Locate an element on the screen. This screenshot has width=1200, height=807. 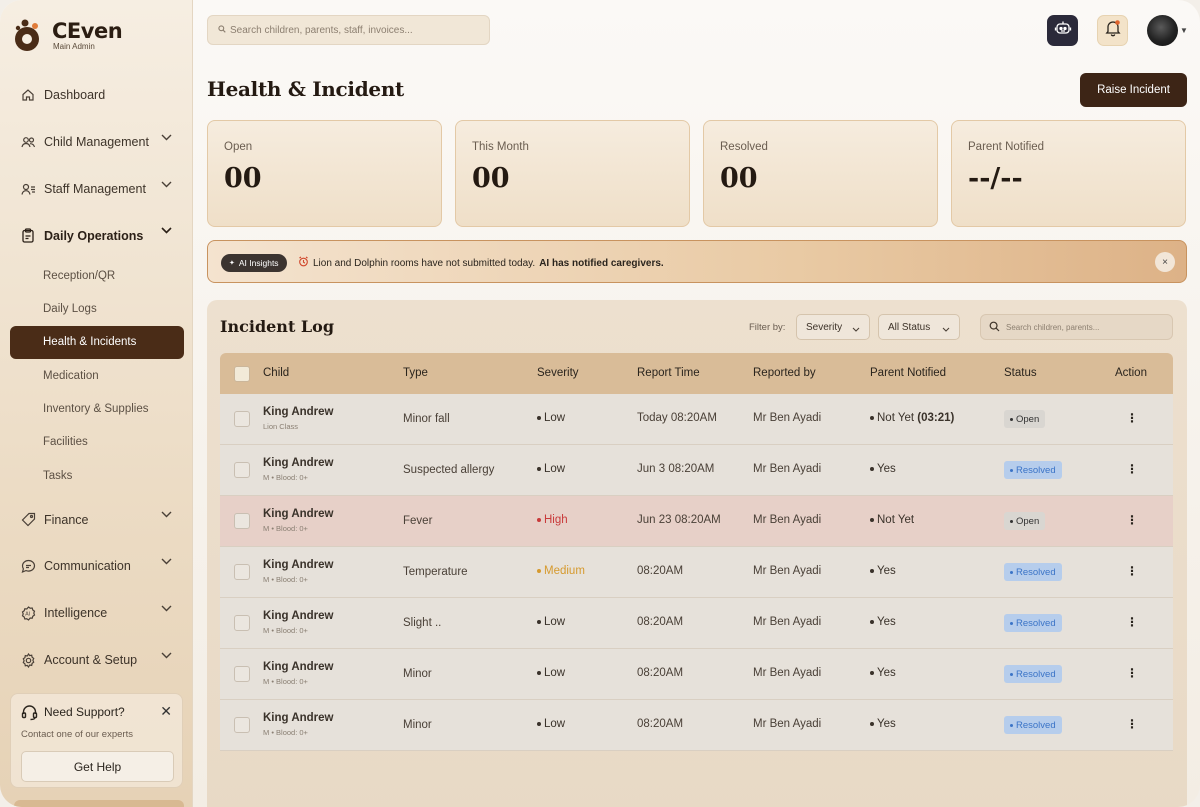
column-header-parent-notified: Parent Notified is located at coordinates (908, 373).